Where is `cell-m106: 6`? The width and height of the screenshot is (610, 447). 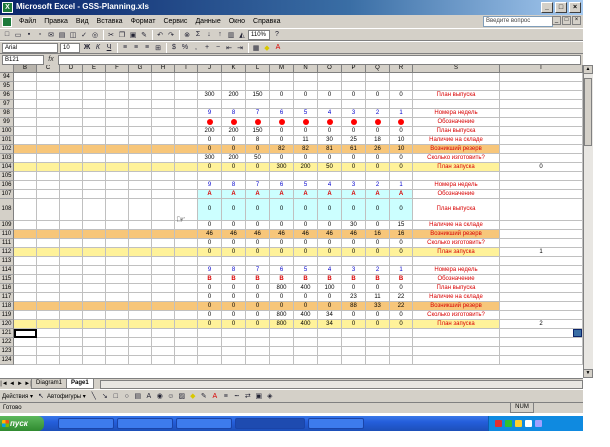 cell-m106: 6 is located at coordinates (282, 185).